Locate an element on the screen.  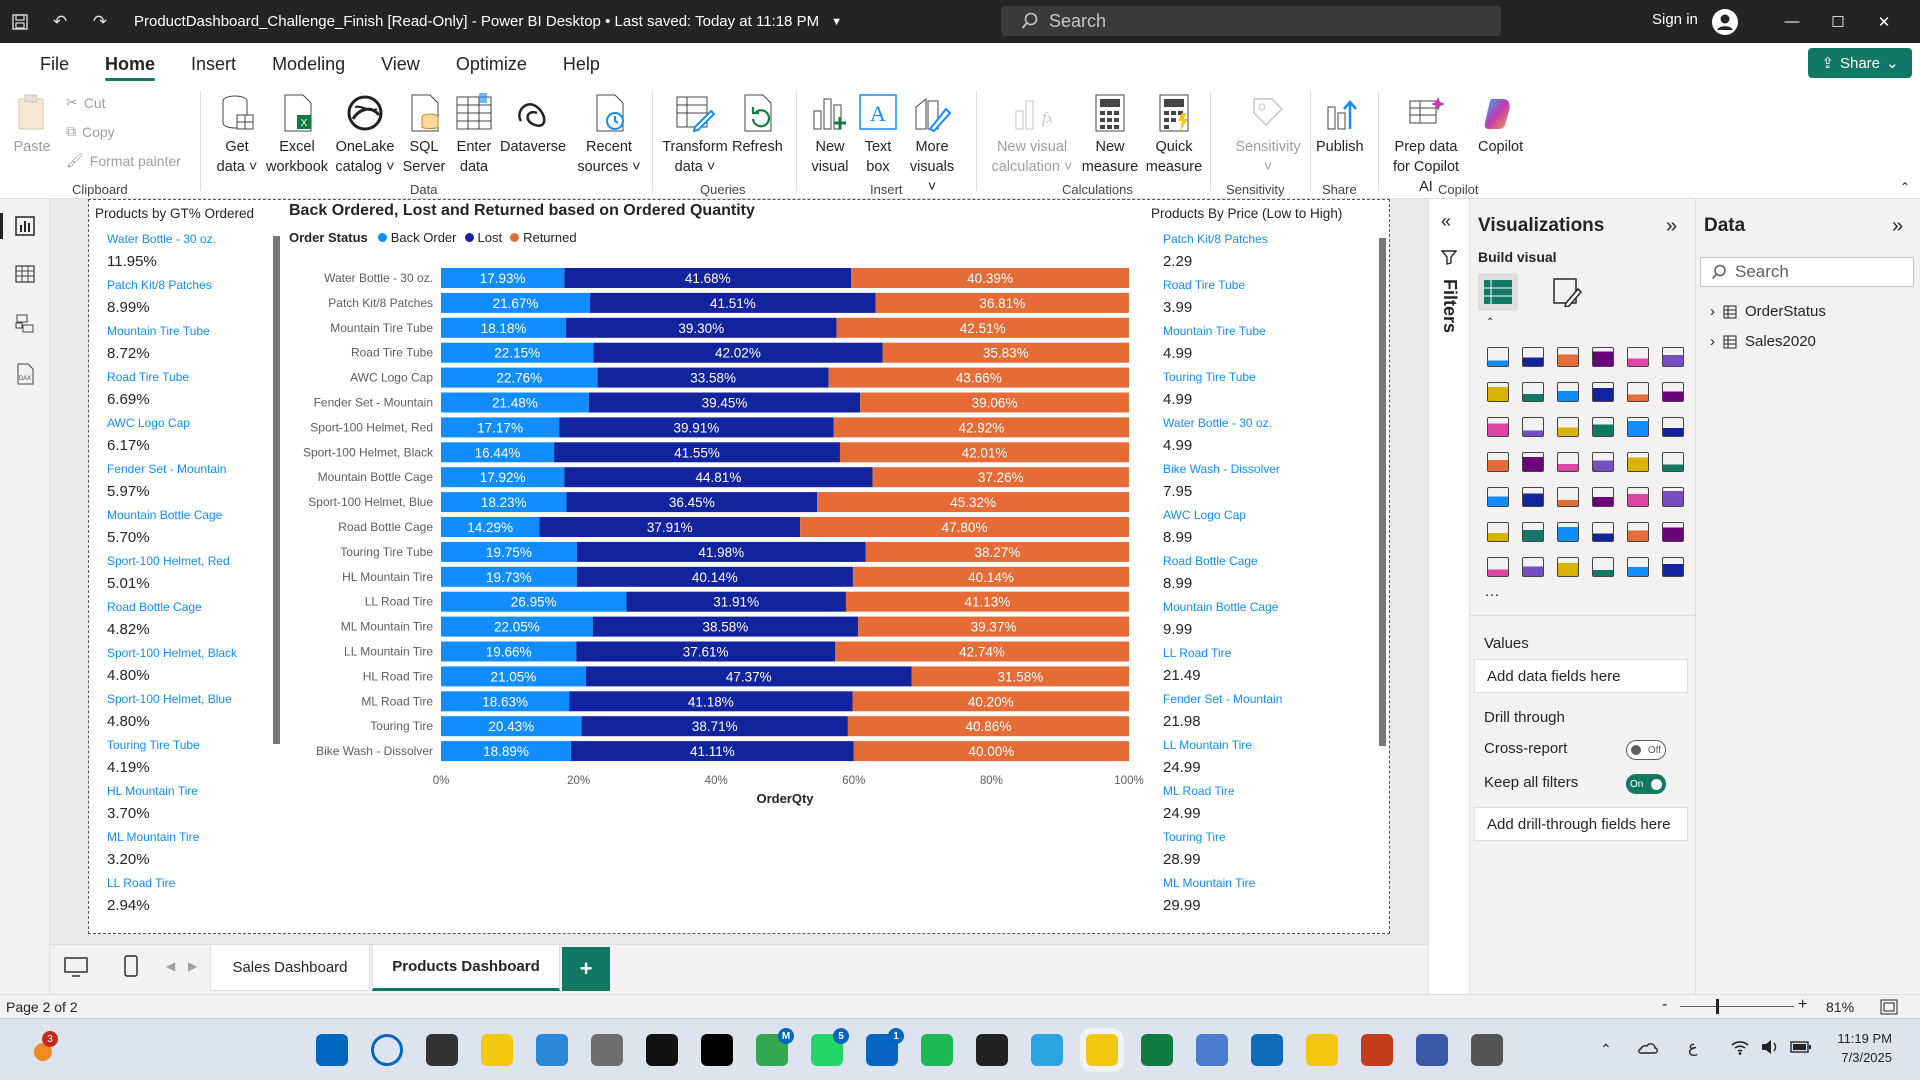
list-item: Mountain Tire Tube 4.99 is located at coordinates (1243, 345).